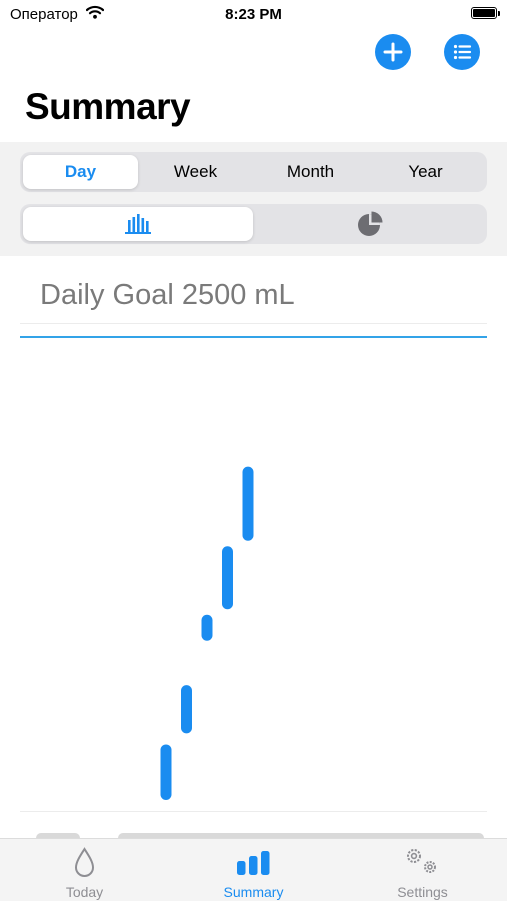 This screenshot has width=507, height=901. I want to click on drop-icon, so click(84, 862).